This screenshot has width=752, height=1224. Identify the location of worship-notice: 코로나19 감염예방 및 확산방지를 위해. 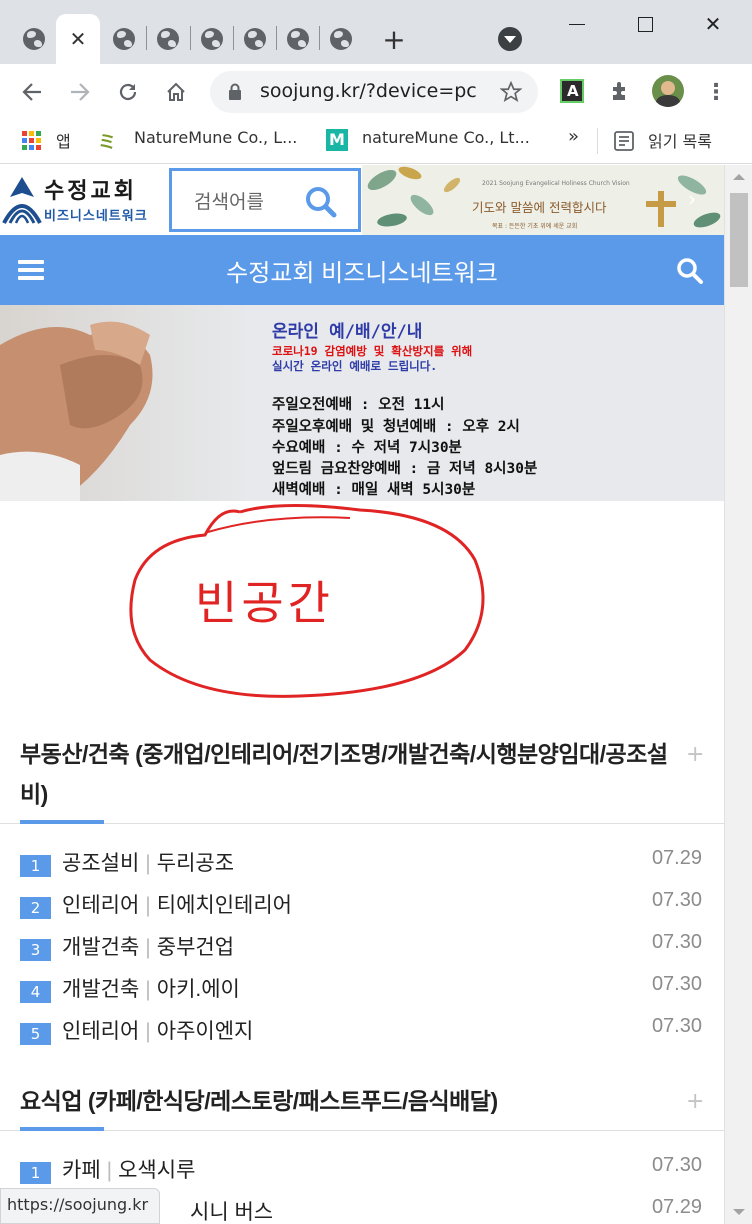
(372, 351).